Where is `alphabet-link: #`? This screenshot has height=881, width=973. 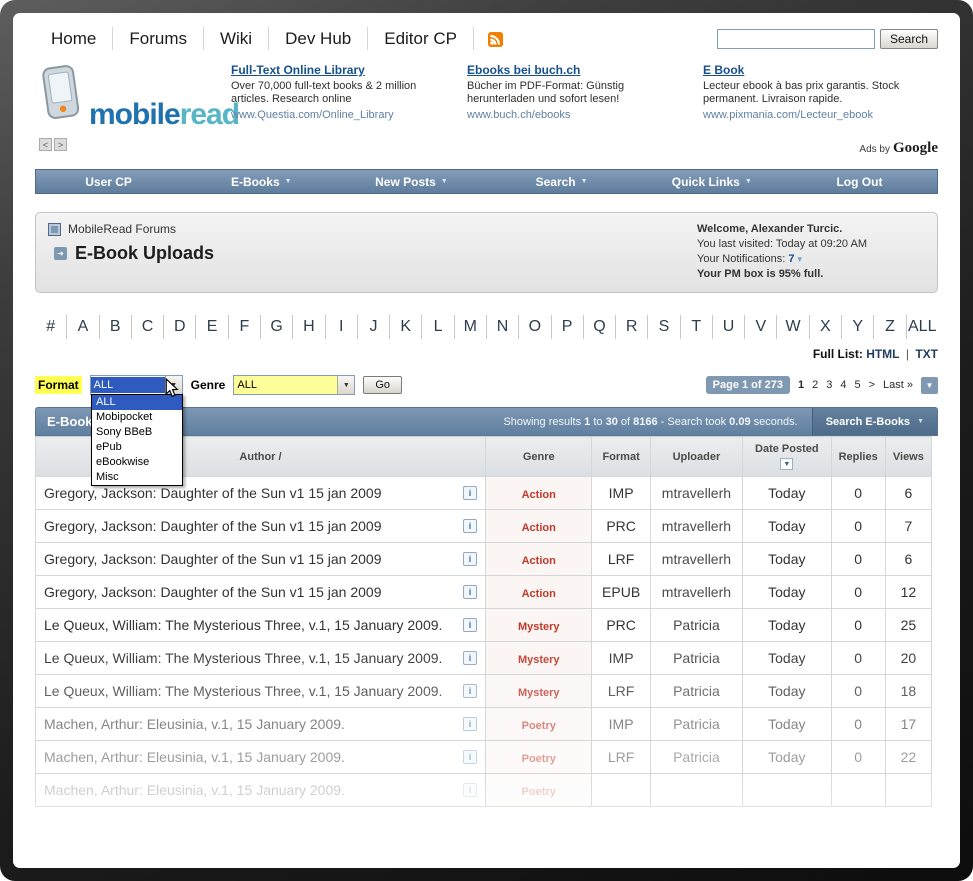 alphabet-link: # is located at coordinates (51, 327).